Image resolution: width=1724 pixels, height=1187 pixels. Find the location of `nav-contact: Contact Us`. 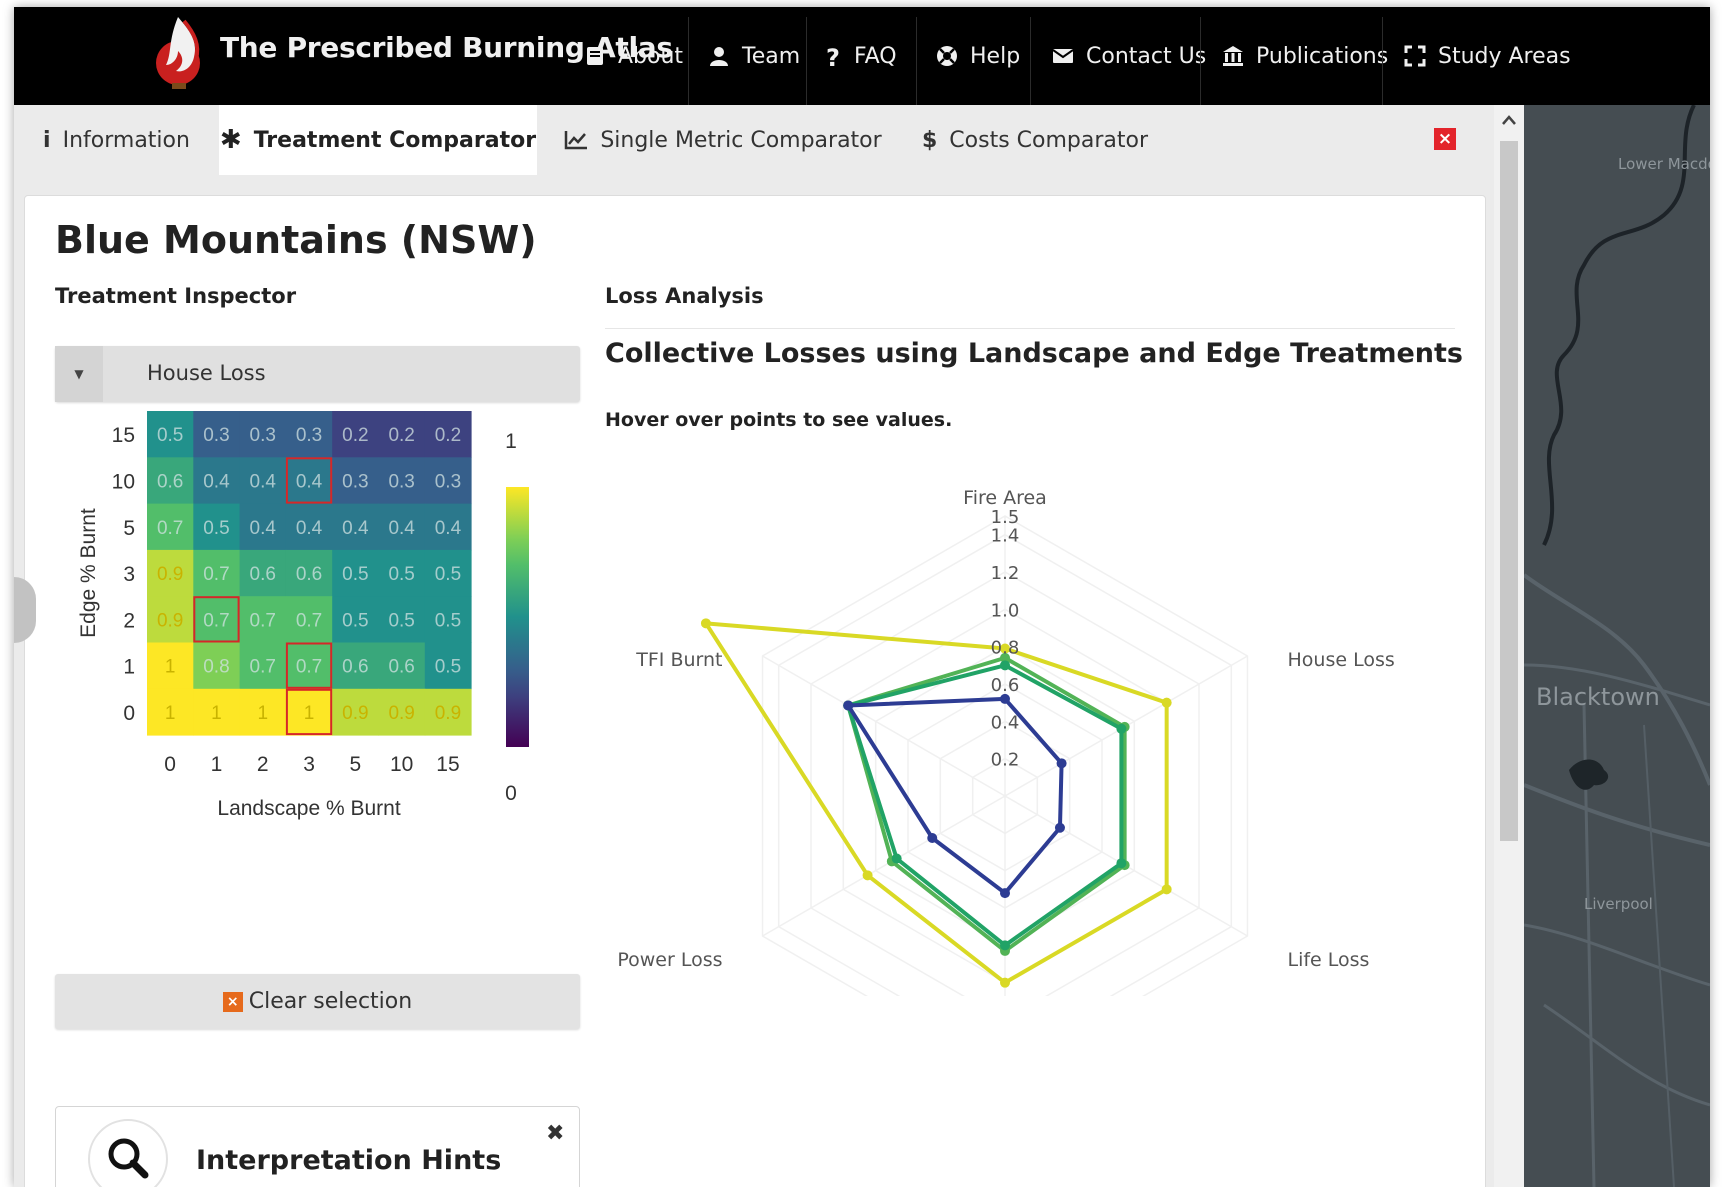

nav-contact: Contact Us is located at coordinates (1128, 56).